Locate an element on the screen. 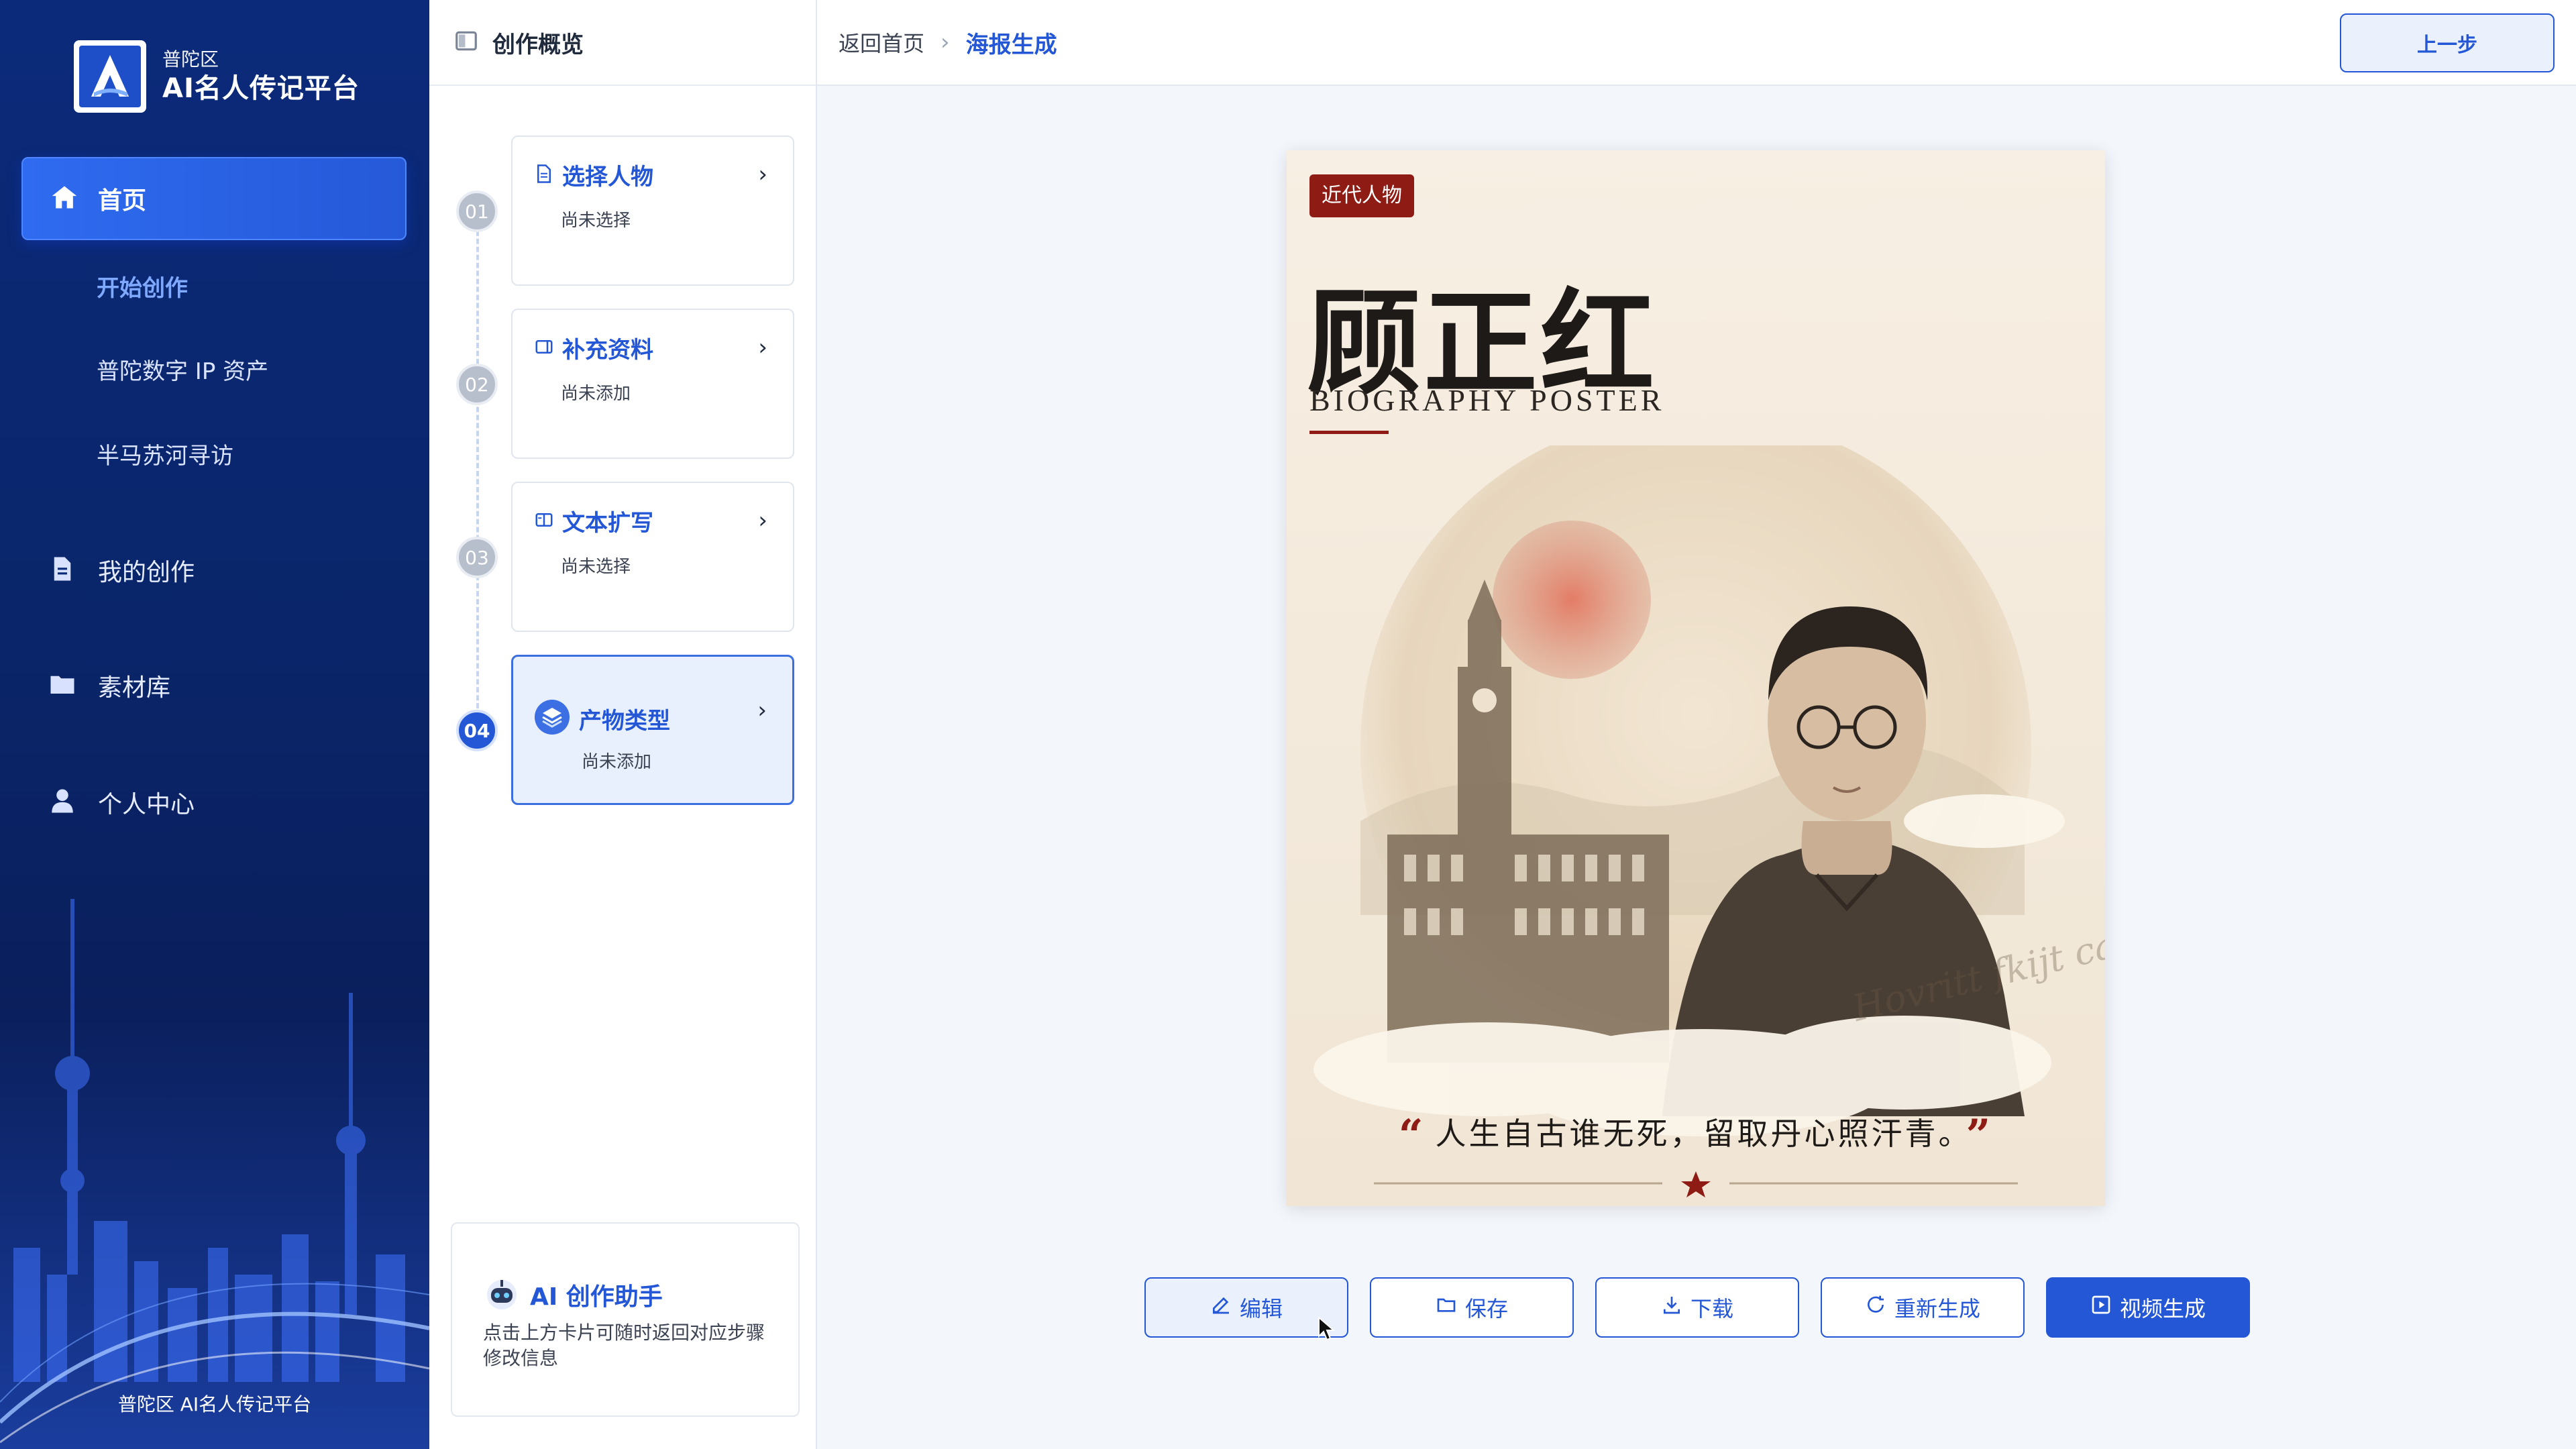  step-title: 文本扩写 is located at coordinates (607, 523).